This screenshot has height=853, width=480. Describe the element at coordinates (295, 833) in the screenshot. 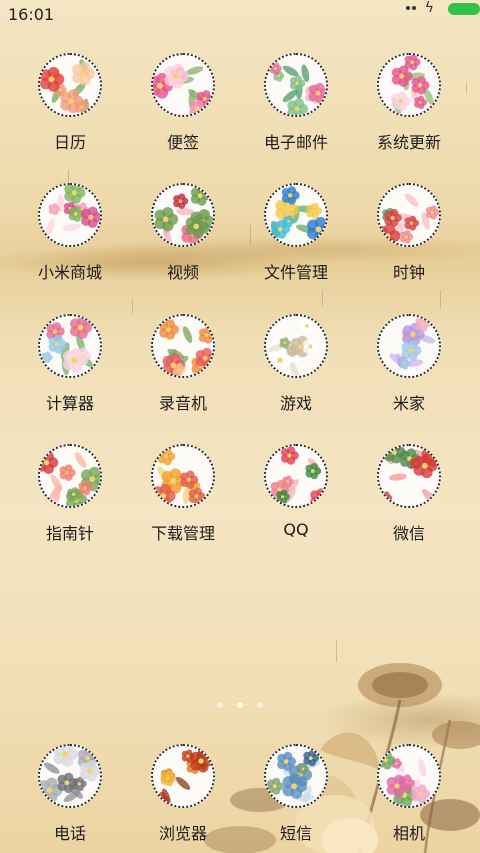

I see `app-label: 短信` at that location.